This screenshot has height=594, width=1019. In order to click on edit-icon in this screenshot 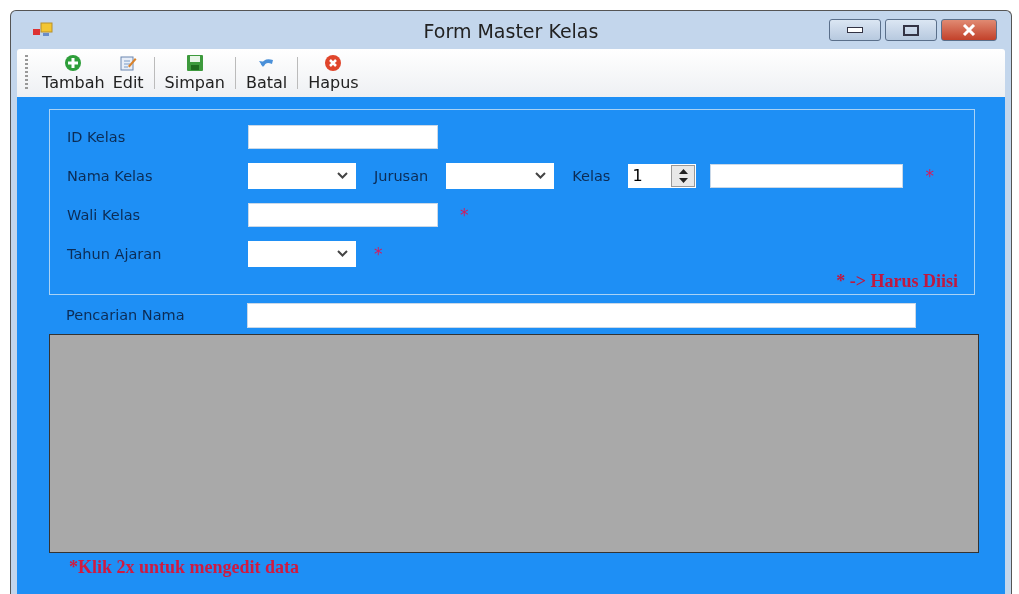, I will do `click(128, 63)`.